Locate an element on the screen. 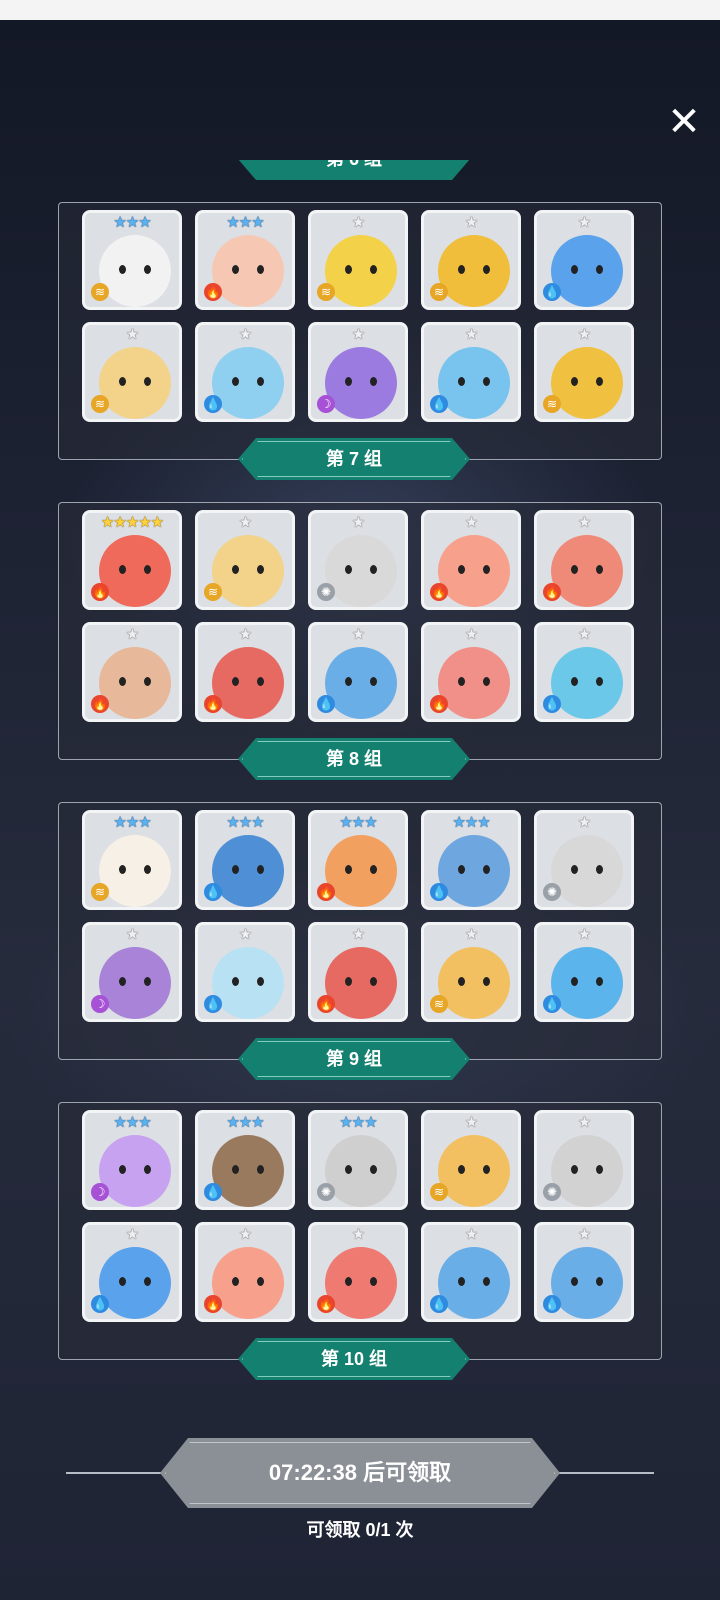 Image resolution: width=720 pixels, height=1600 pixels. close-button: ✕ is located at coordinates (684, 122).